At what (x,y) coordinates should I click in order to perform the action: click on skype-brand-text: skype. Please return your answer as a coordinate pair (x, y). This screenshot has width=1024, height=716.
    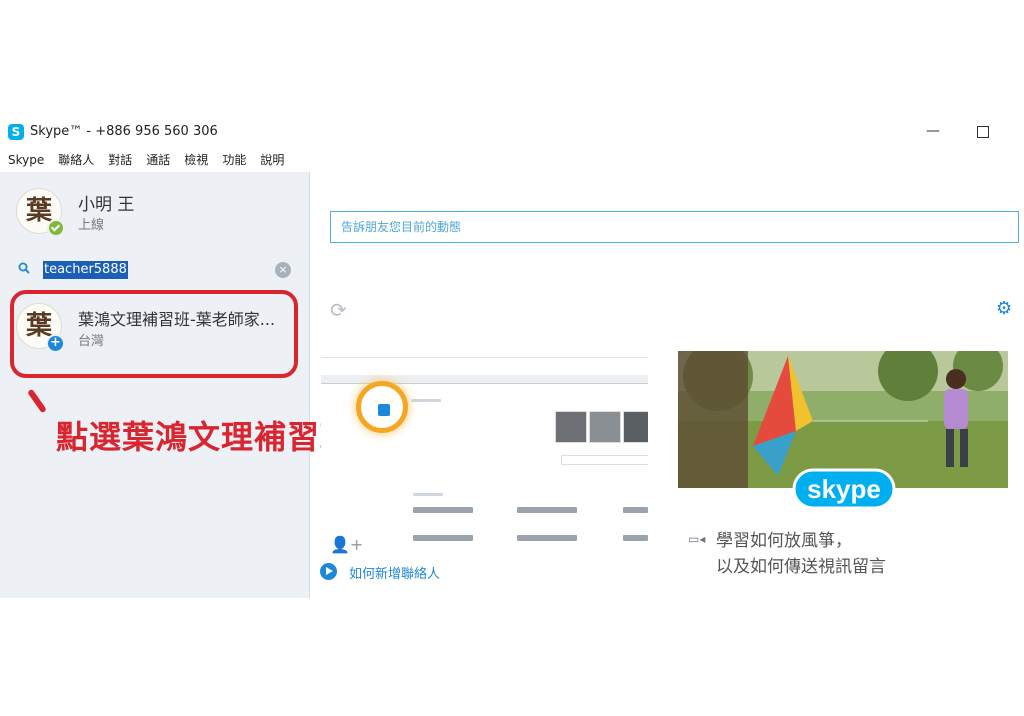
    Looking at the image, I should click on (844, 489).